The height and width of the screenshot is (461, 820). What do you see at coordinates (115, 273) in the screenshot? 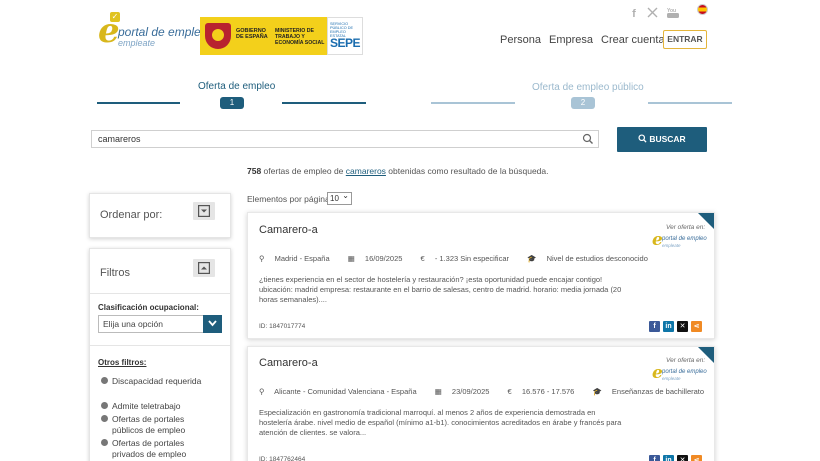
I see `filters-label: Filtros` at bounding box center [115, 273].